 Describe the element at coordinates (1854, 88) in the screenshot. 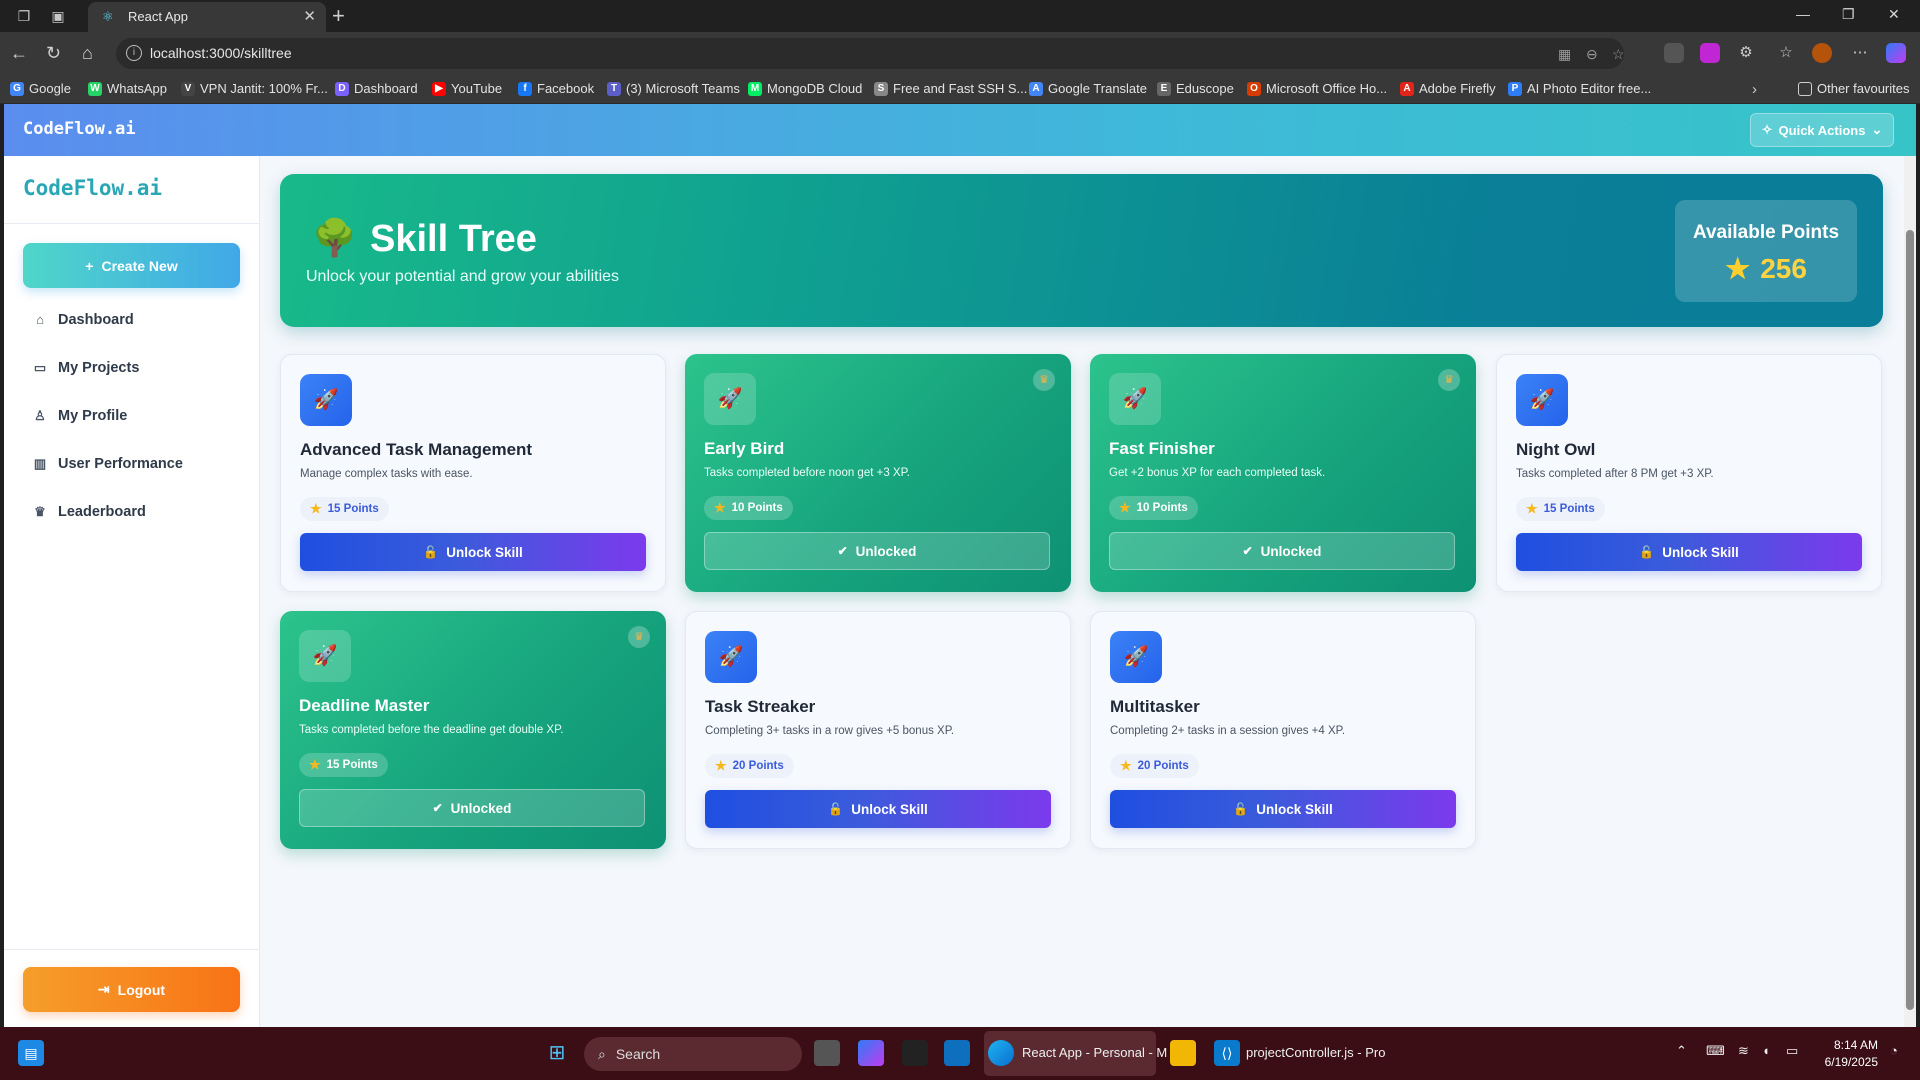

I see `other-favourites: Other favourites` at that location.